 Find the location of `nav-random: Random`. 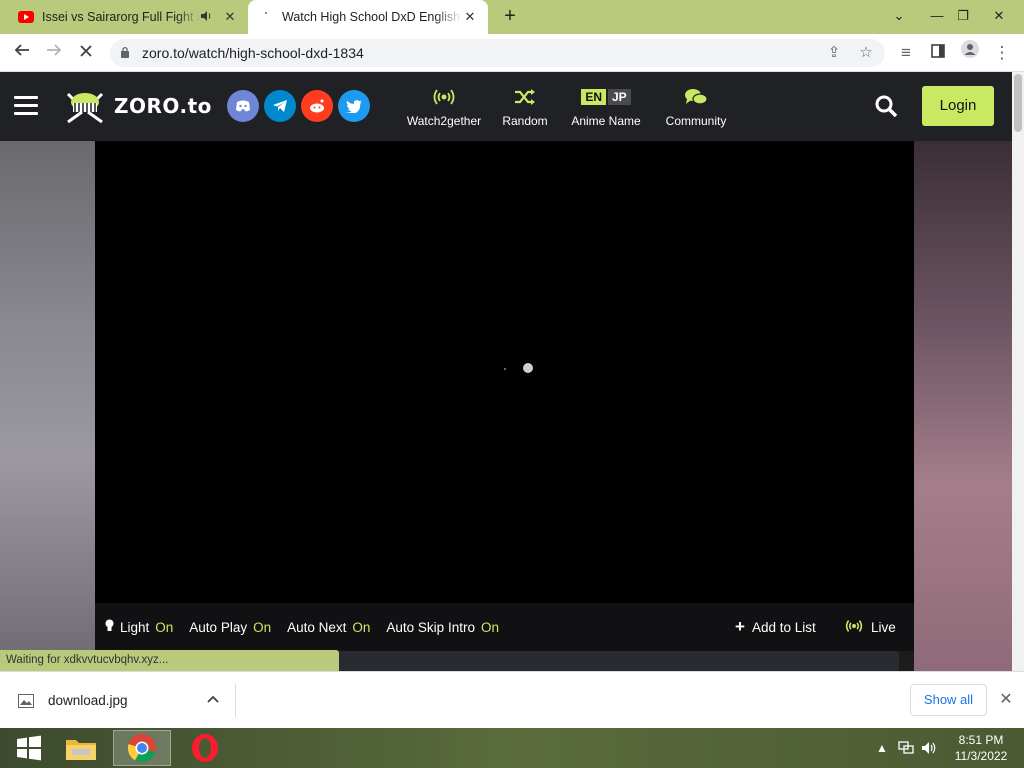

nav-random: Random is located at coordinates (525, 107).